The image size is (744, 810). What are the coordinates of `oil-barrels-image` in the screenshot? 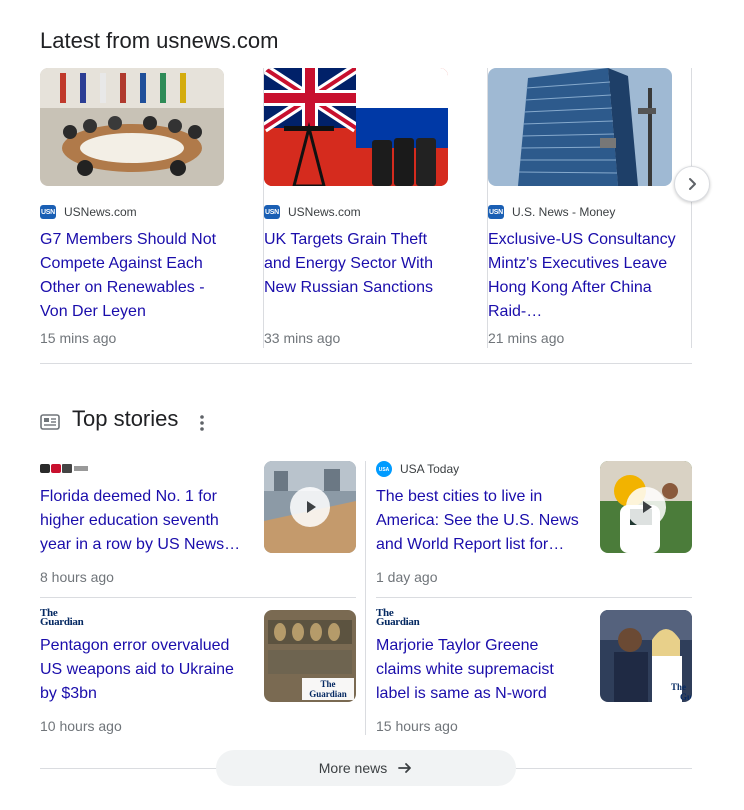 It's located at (356, 127).